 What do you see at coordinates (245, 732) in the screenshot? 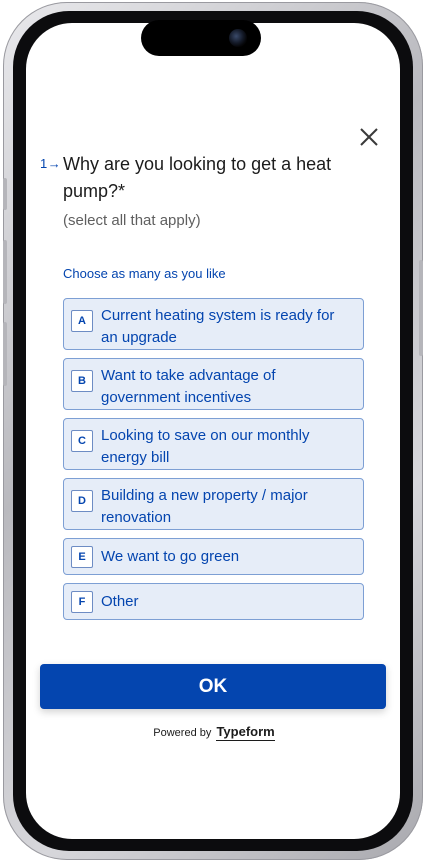
I see `typeform-link: Typeform` at bounding box center [245, 732].